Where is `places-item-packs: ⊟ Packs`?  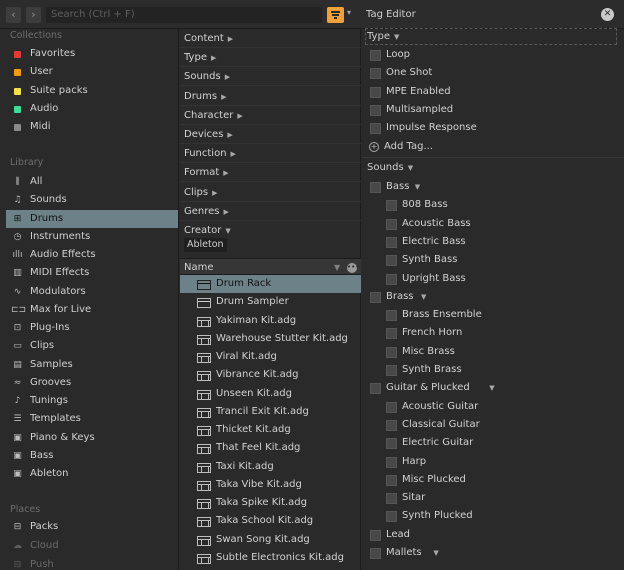 places-item-packs: ⊟ Packs is located at coordinates (92, 527).